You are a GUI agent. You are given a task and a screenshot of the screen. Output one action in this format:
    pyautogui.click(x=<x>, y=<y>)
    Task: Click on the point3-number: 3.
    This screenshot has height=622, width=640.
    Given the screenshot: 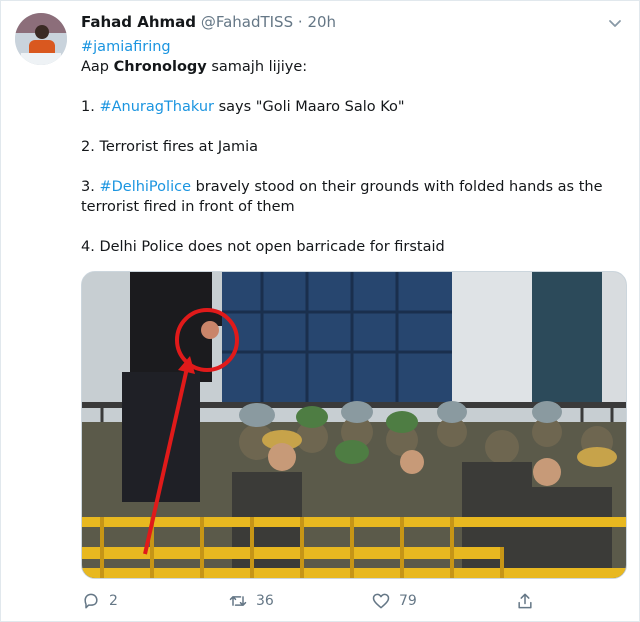 What is the action you would take?
    pyautogui.click(x=90, y=187)
    